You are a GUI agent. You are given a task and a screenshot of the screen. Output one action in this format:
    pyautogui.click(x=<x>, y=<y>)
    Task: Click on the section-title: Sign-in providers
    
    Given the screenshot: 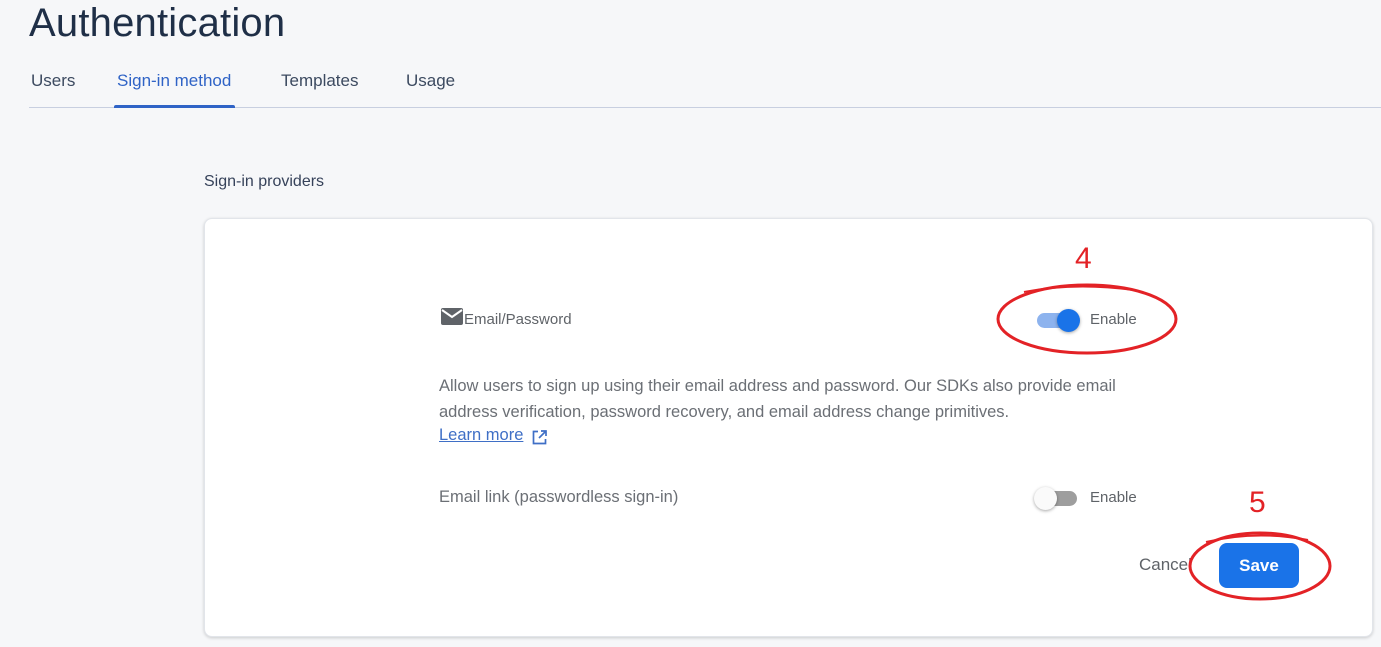 What is the action you would take?
    pyautogui.click(x=264, y=181)
    